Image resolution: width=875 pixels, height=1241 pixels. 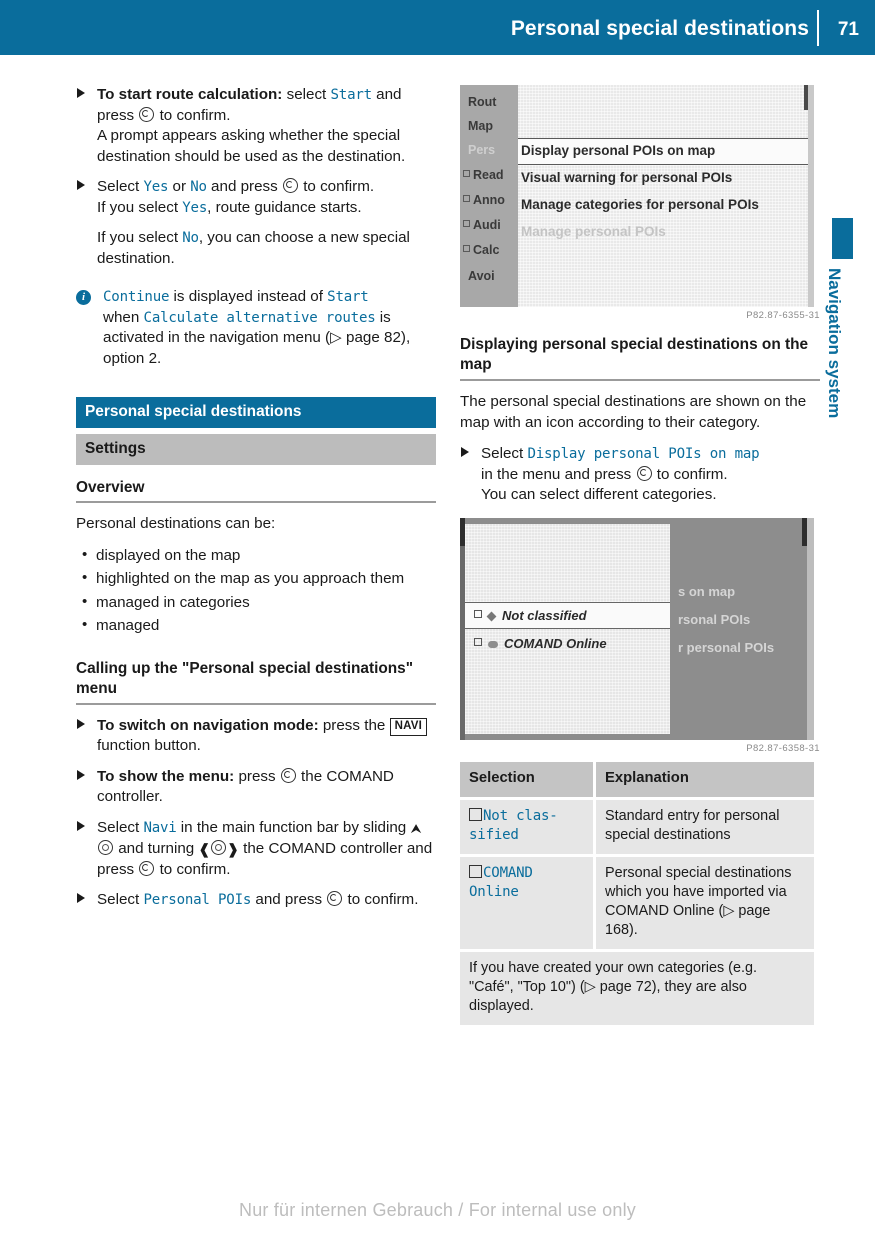 I want to click on figure-caption: P82.87-6358-31, so click(x=783, y=748).